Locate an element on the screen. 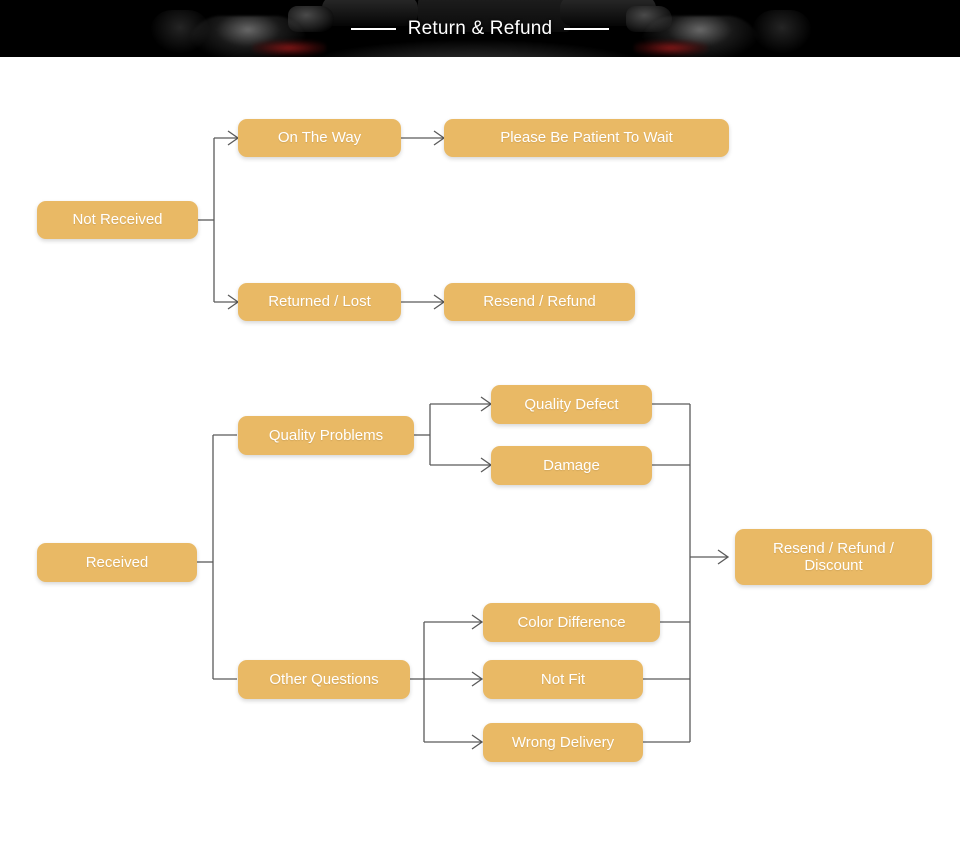 The image size is (960, 864). node-label: Resend / Refund is located at coordinates (539, 302).